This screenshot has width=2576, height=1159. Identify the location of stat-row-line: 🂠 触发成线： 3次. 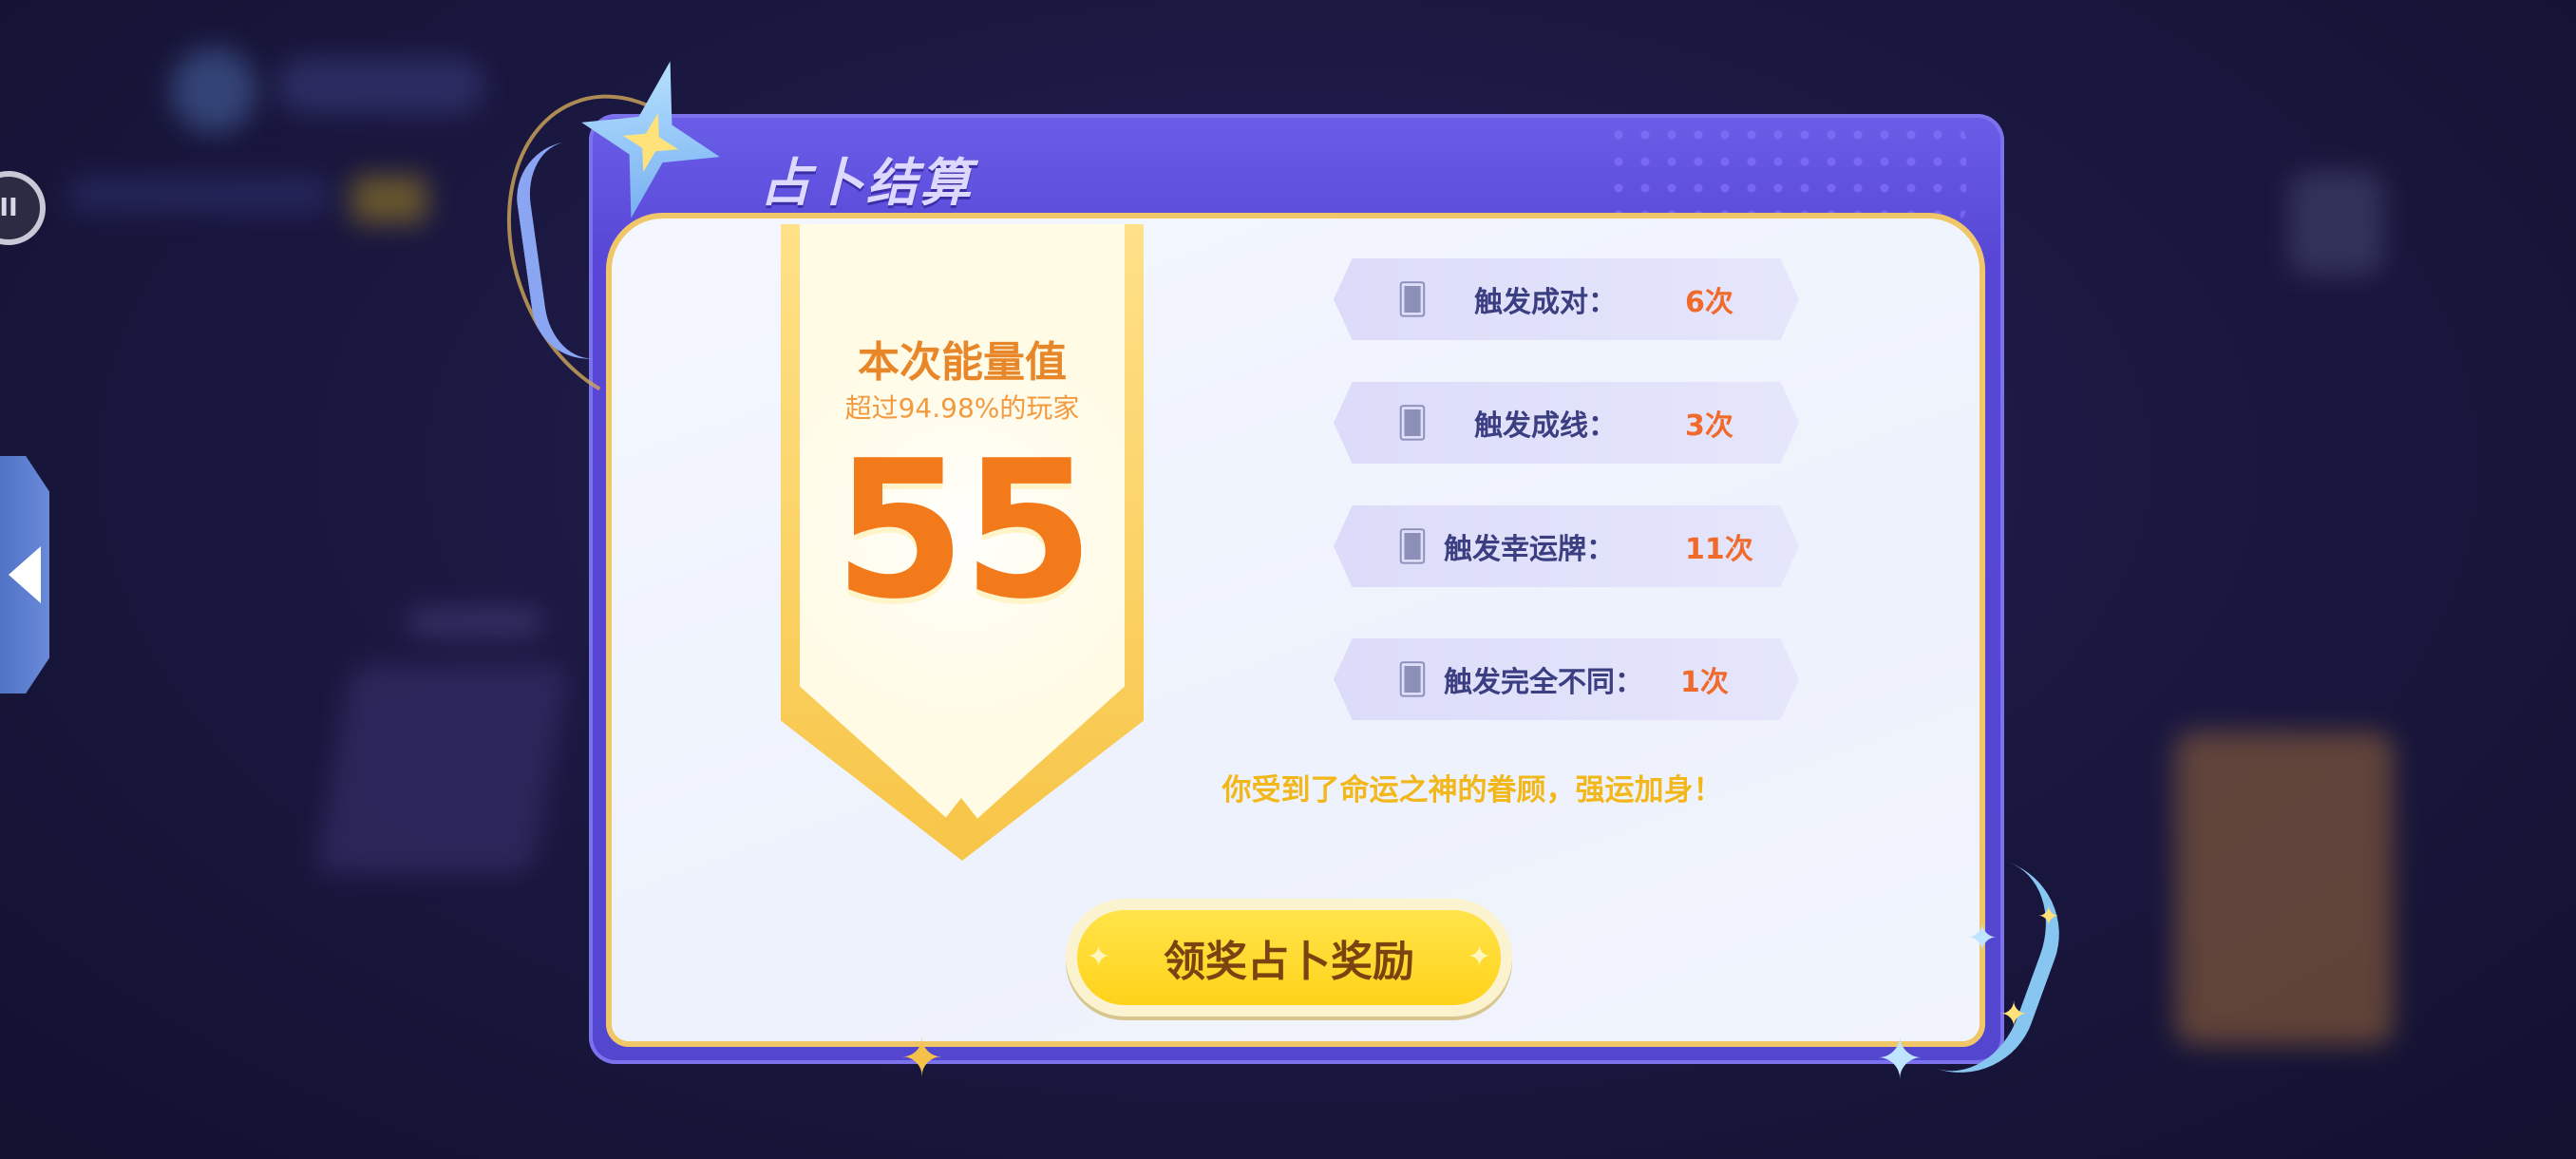
(1566, 423).